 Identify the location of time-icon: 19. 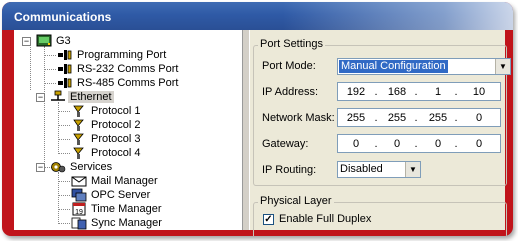
(79, 209).